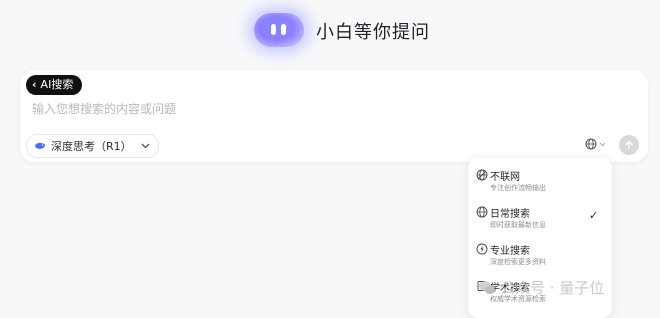  I want to click on header: 小白等你提问, so click(330, 30).